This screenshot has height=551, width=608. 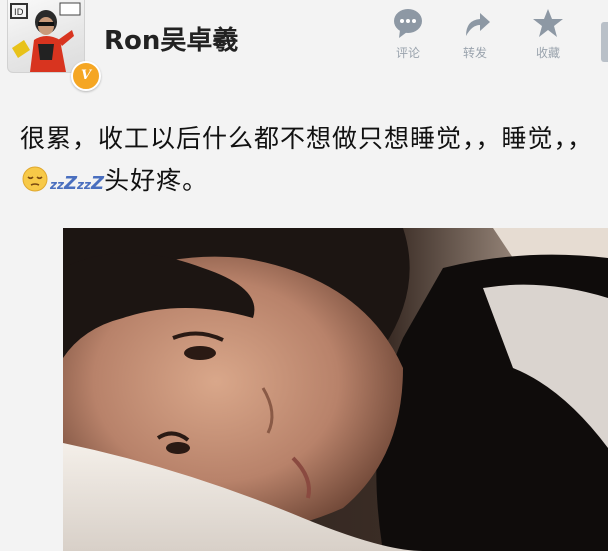 What do you see at coordinates (604, 42) in the screenshot?
I see `more-action-partial` at bounding box center [604, 42].